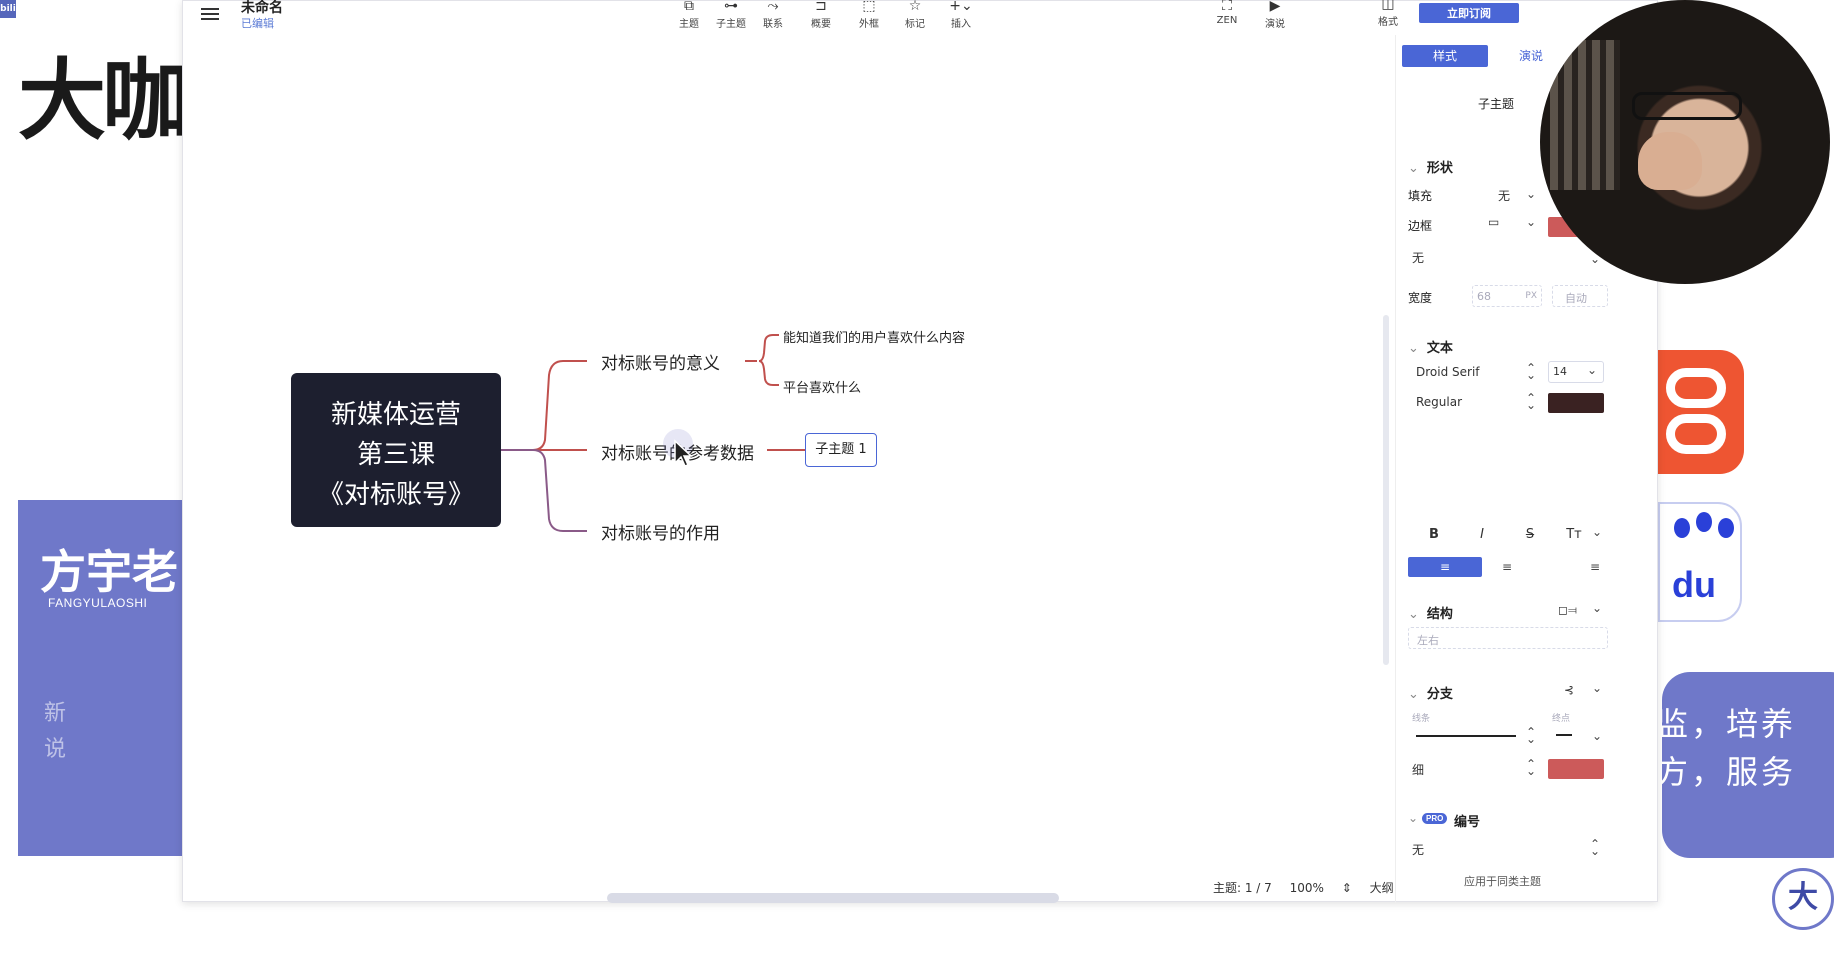  What do you see at coordinates (1466, 736) in the screenshot?
I see `line-style-preview` at bounding box center [1466, 736].